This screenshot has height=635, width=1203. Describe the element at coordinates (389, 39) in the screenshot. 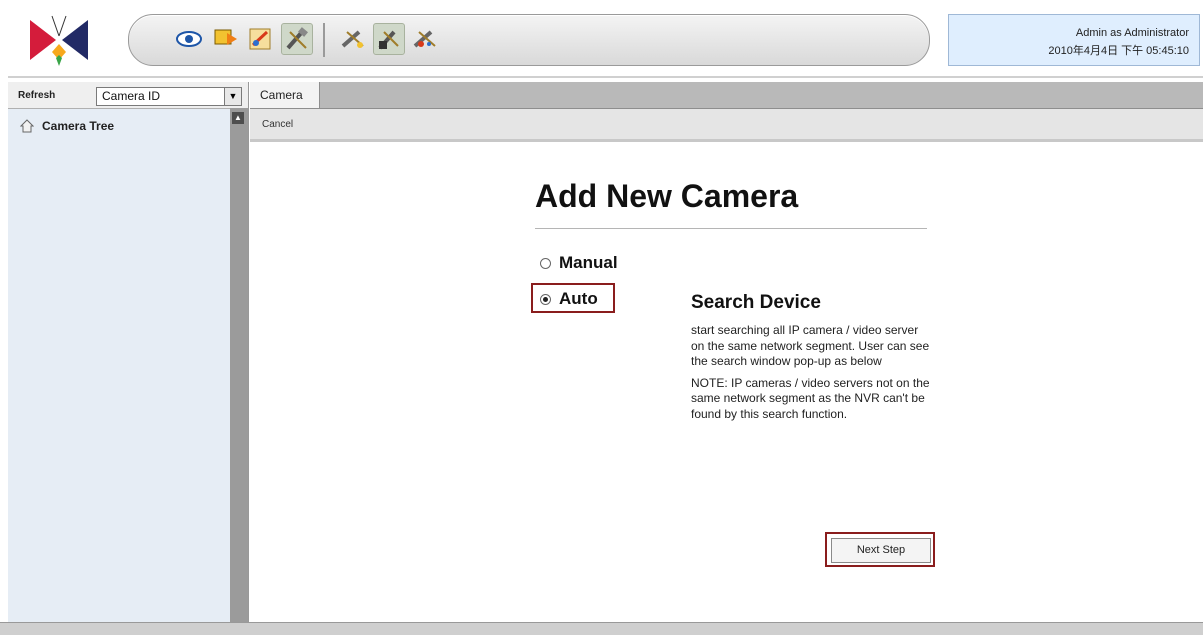

I see `config-tools-icon` at that location.